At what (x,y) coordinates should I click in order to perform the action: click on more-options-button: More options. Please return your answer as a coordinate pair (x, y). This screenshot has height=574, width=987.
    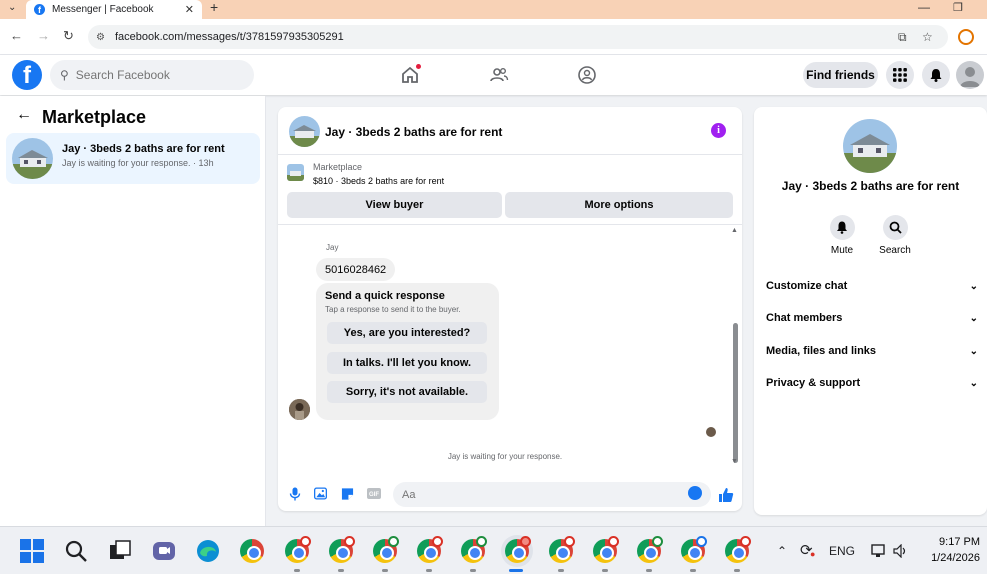
    Looking at the image, I should click on (619, 205).